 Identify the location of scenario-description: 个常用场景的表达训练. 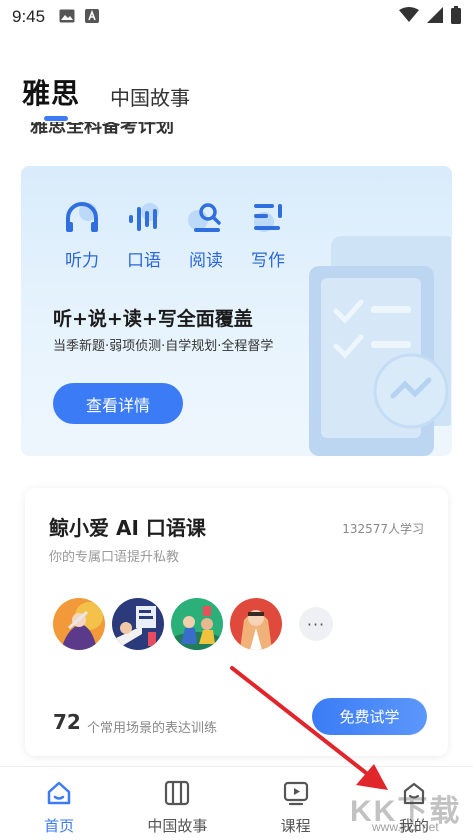
(152, 728).